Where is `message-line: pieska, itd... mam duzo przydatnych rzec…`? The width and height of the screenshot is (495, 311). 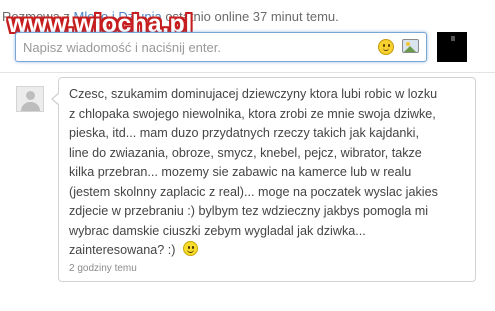
message-line: pieska, itd... mam duzo przydatnych rzec… is located at coordinates (244, 133).